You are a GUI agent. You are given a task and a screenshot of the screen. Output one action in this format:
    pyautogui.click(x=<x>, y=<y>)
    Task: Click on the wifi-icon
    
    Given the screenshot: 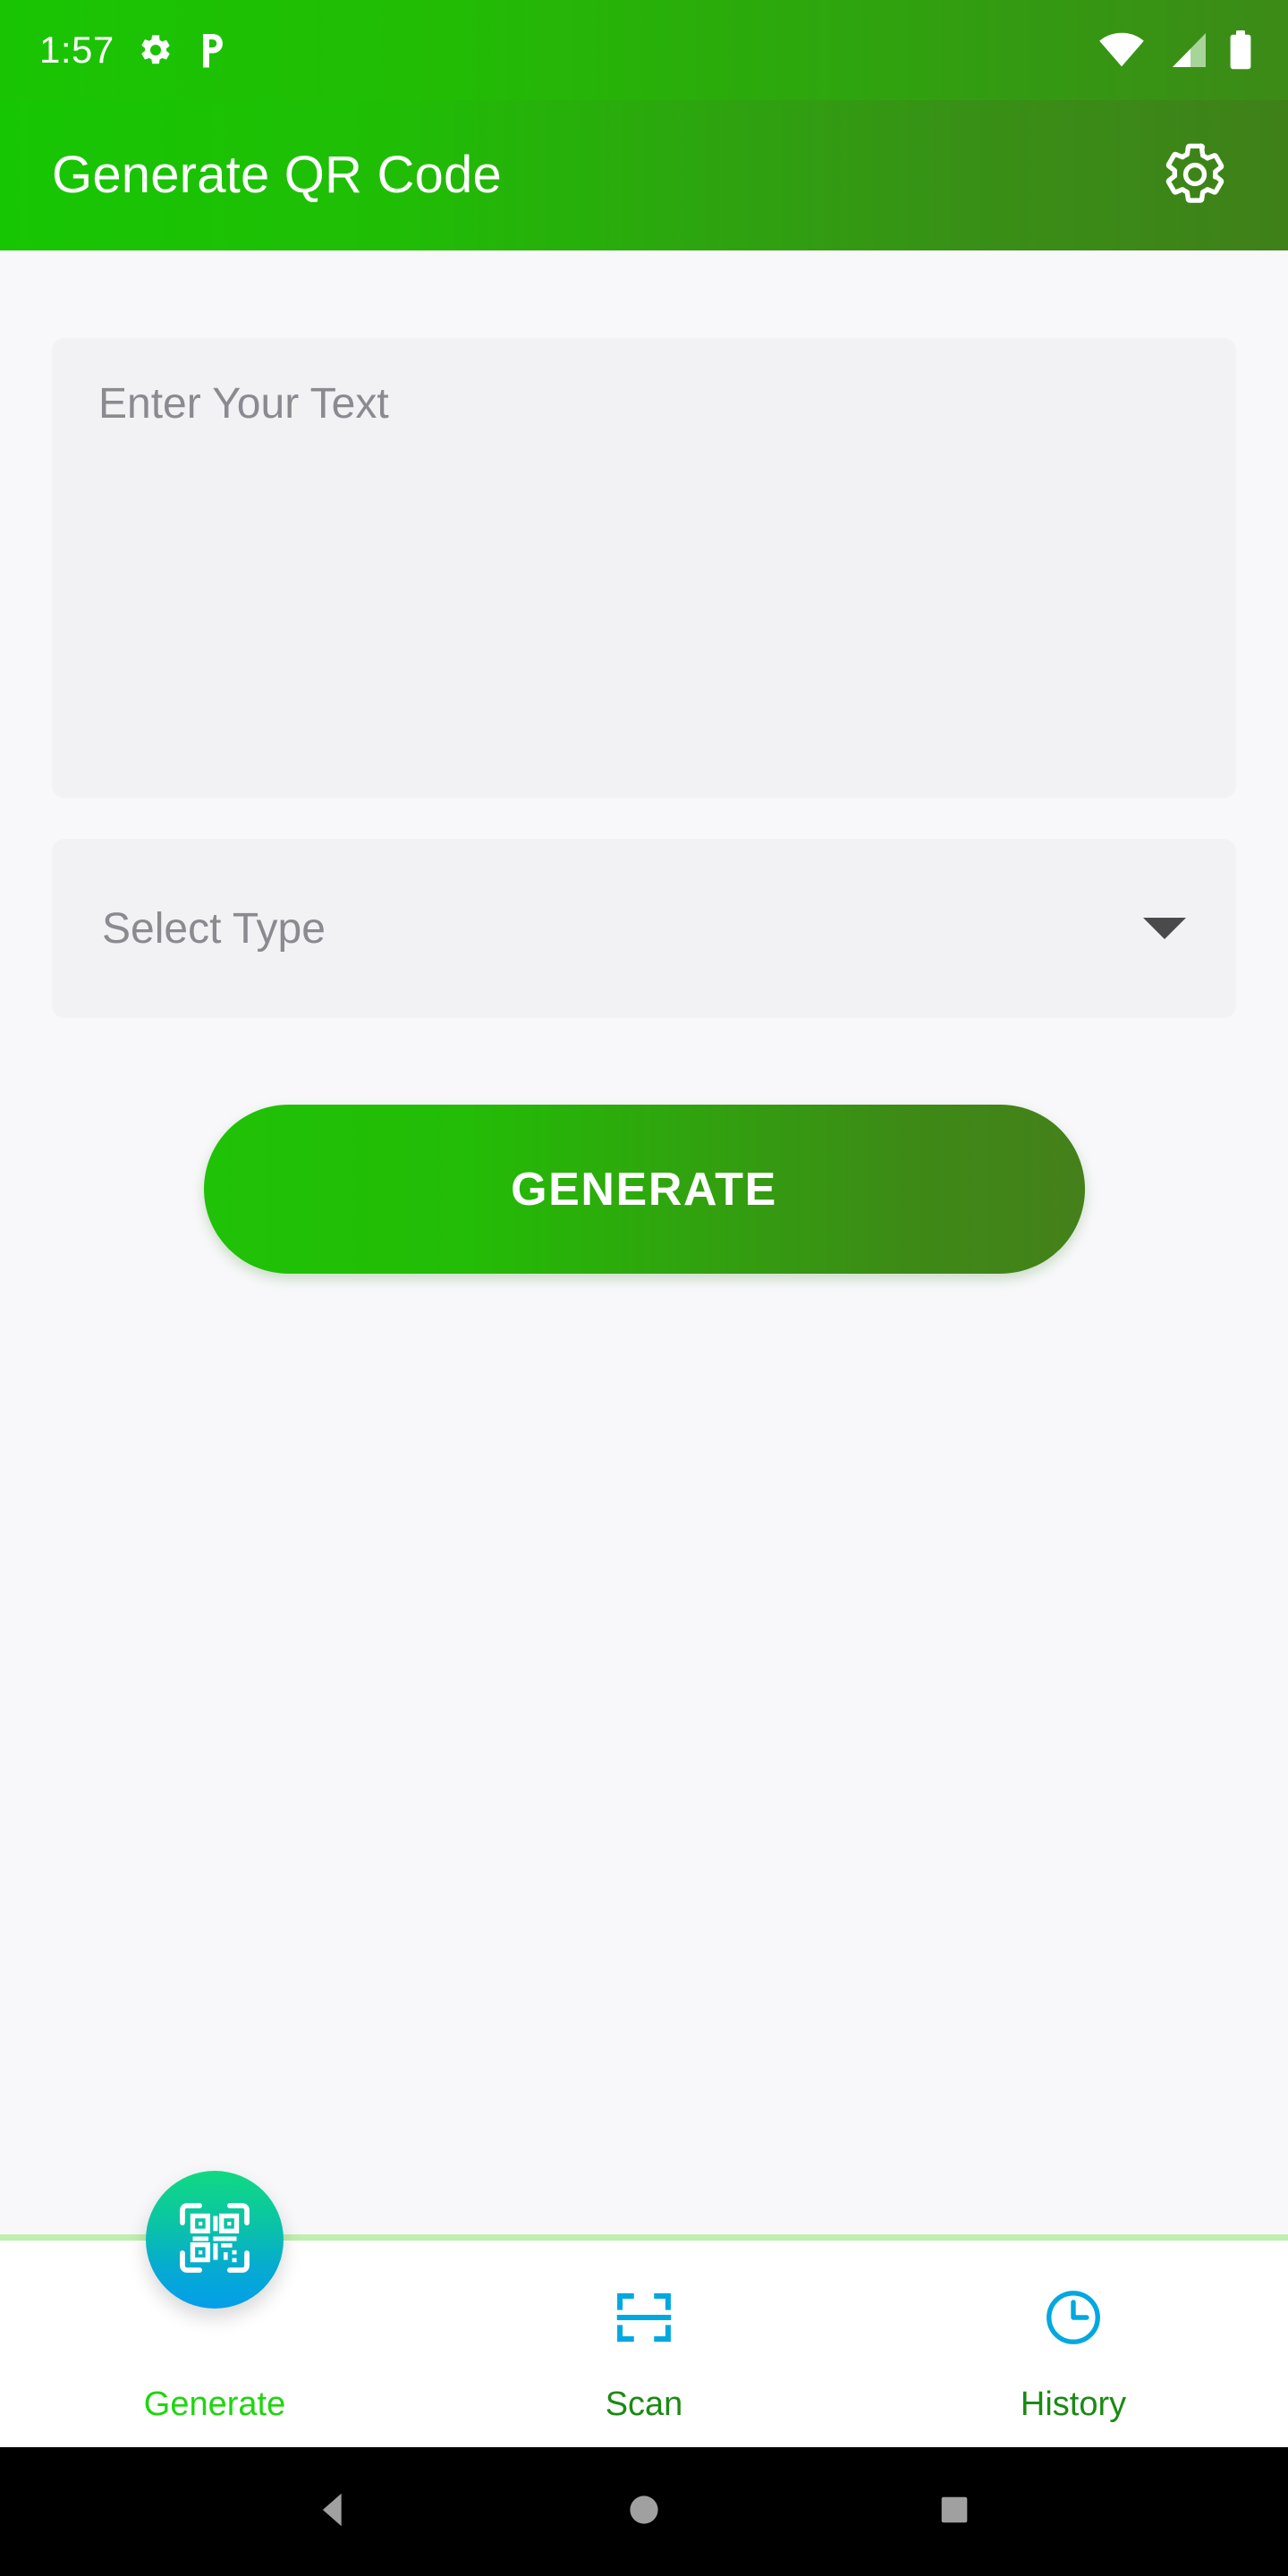 What is the action you would take?
    pyautogui.click(x=1121, y=50)
    